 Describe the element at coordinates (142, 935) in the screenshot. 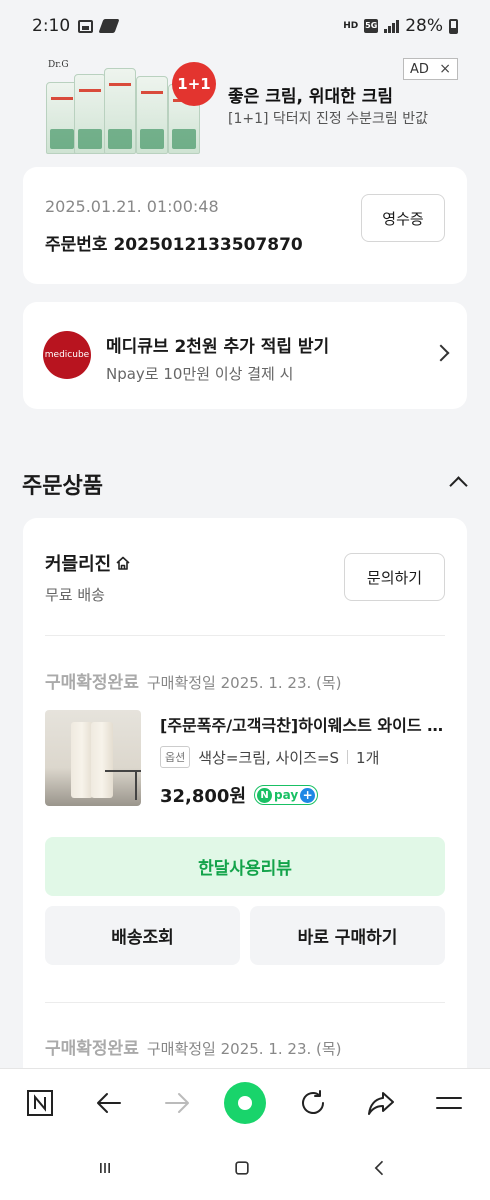

I see `track-delivery-button: 배송조회` at that location.